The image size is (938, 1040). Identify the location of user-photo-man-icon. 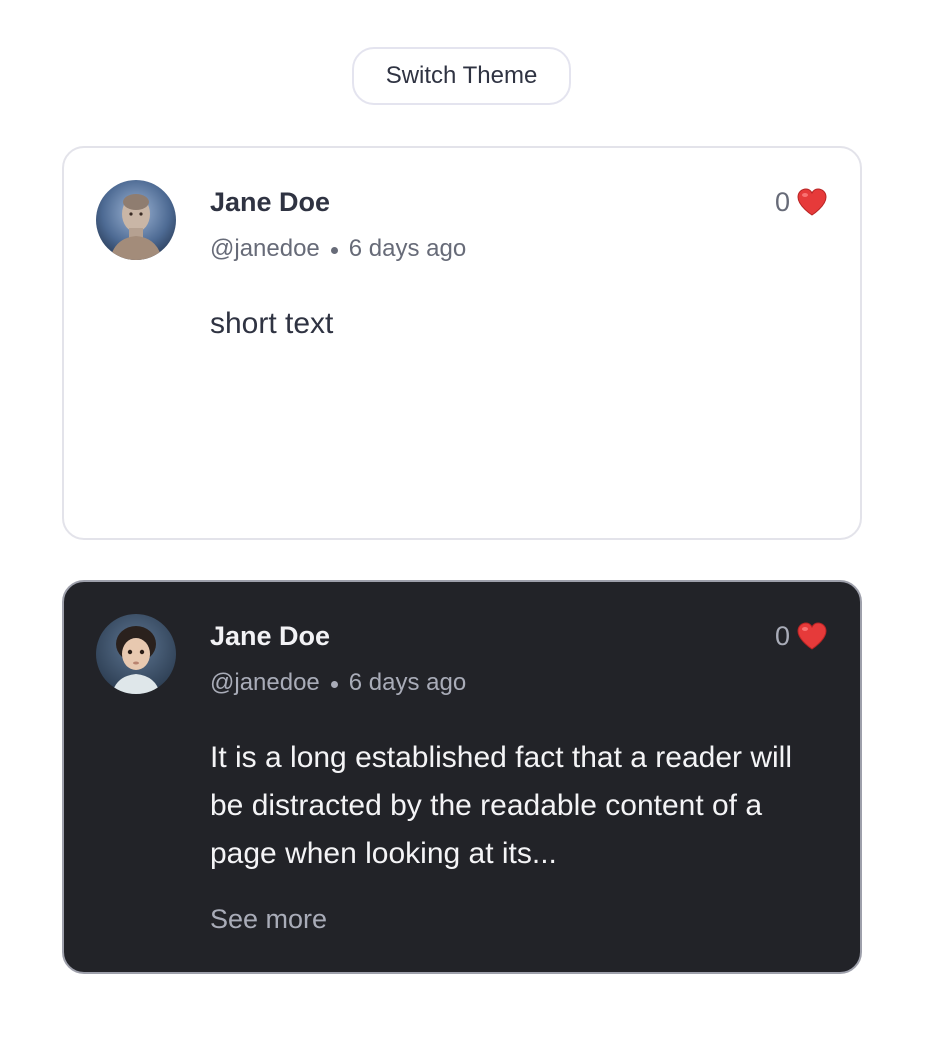
(136, 220).